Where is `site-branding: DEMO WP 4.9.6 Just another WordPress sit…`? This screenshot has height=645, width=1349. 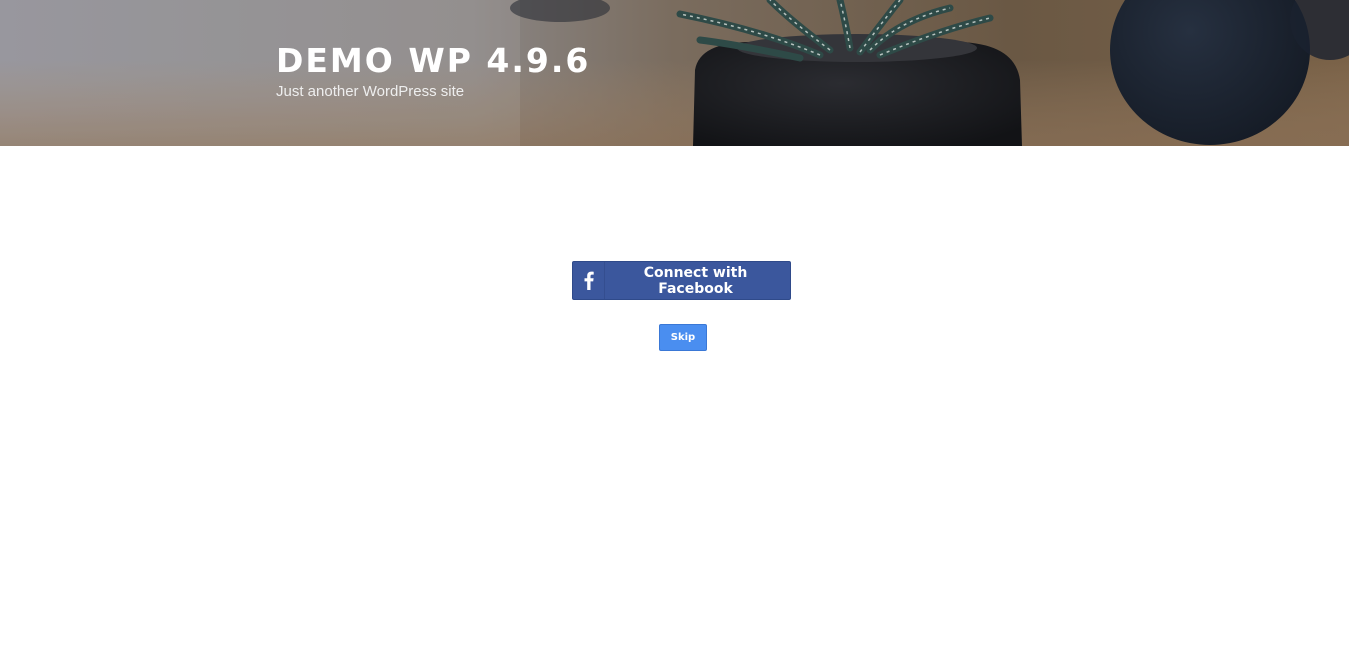 site-branding: DEMO WP 4.9.6 Just another WordPress sit… is located at coordinates (433, 71).